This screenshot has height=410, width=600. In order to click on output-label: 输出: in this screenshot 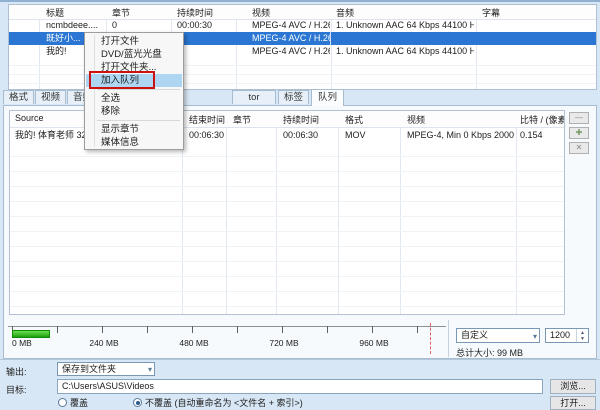, I will do `click(16, 372)`.